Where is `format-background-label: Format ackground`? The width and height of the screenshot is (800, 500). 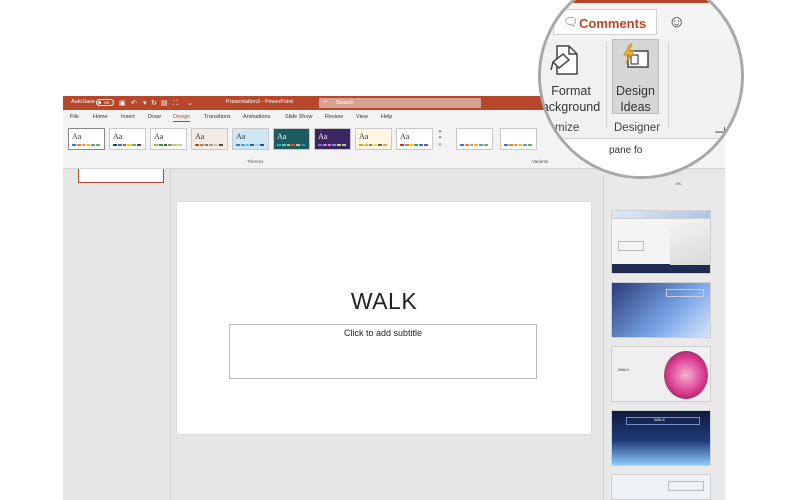 format-background-label: Format ackground is located at coordinates (571, 99).